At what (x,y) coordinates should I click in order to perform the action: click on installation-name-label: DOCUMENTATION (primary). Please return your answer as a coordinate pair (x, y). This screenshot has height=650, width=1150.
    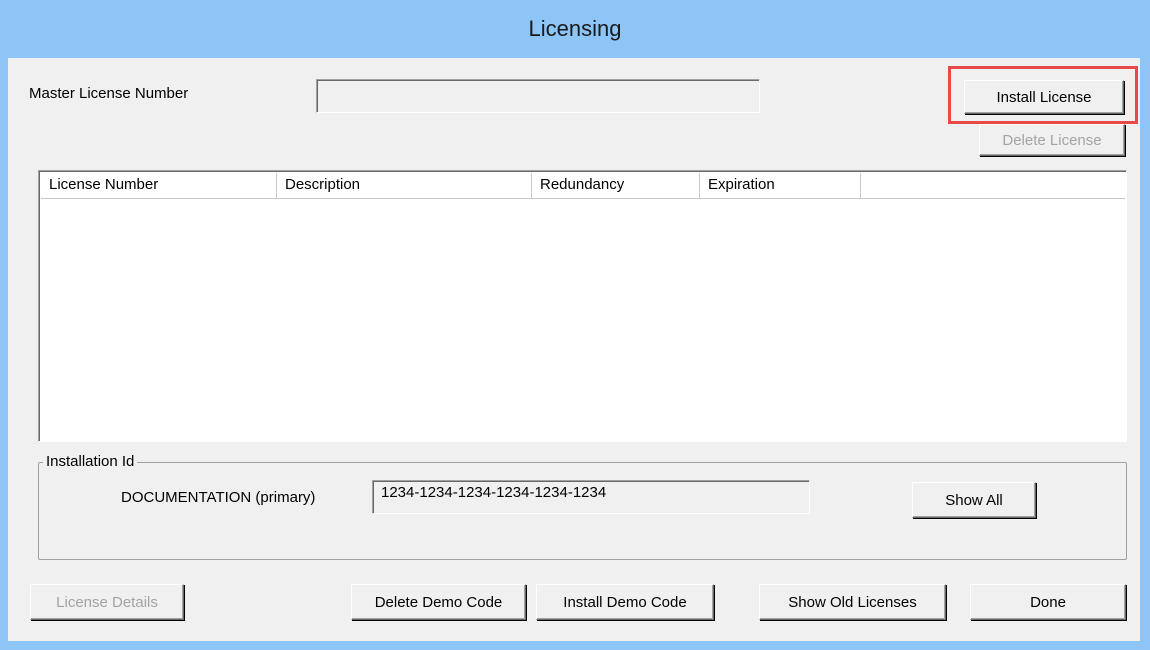
    Looking at the image, I should click on (218, 497).